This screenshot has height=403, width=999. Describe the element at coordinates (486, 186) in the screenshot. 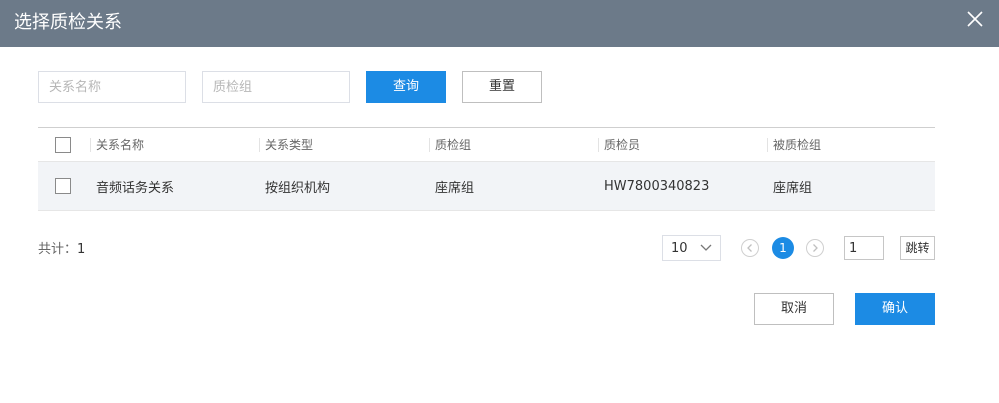

I see `table-row: 音频话务关系 按组织机构 座席组 HW7800340823 座席组` at that location.